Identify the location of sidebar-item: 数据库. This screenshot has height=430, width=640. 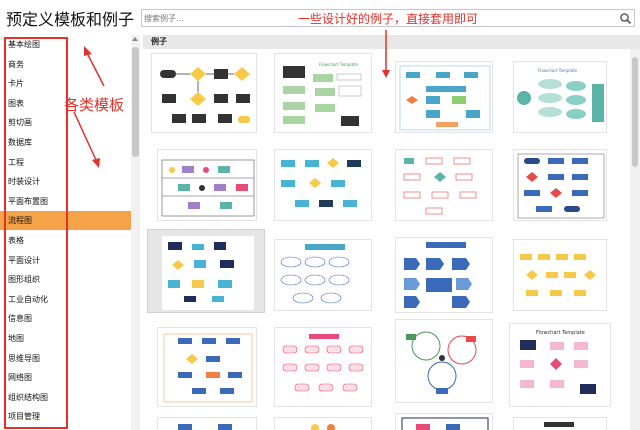
(65, 142).